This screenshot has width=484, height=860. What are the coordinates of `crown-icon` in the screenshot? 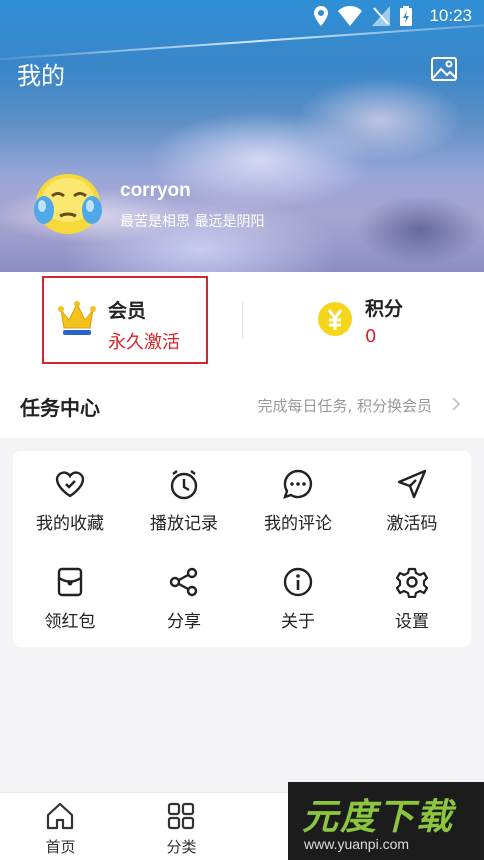 It's located at (77, 318).